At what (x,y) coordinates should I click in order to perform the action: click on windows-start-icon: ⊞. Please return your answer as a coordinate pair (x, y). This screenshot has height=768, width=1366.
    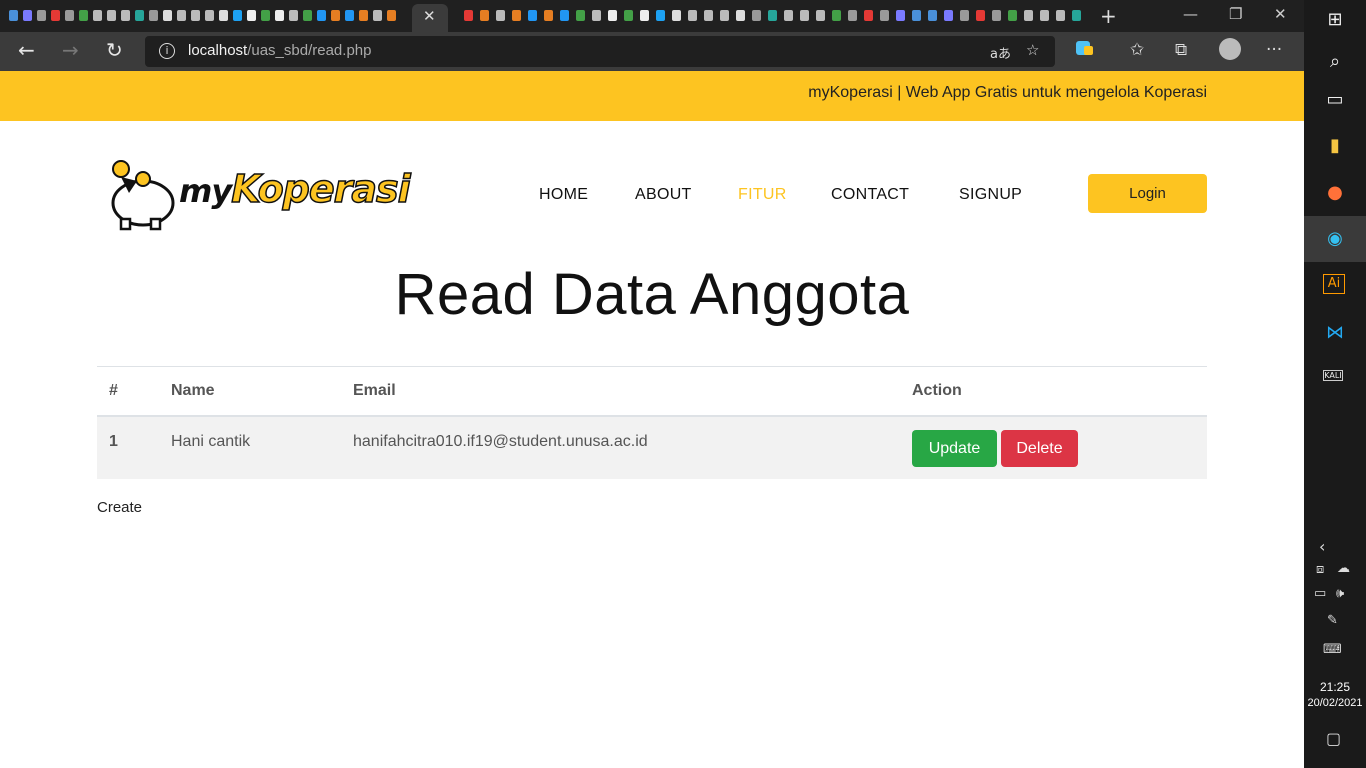
    Looking at the image, I should click on (1335, 20).